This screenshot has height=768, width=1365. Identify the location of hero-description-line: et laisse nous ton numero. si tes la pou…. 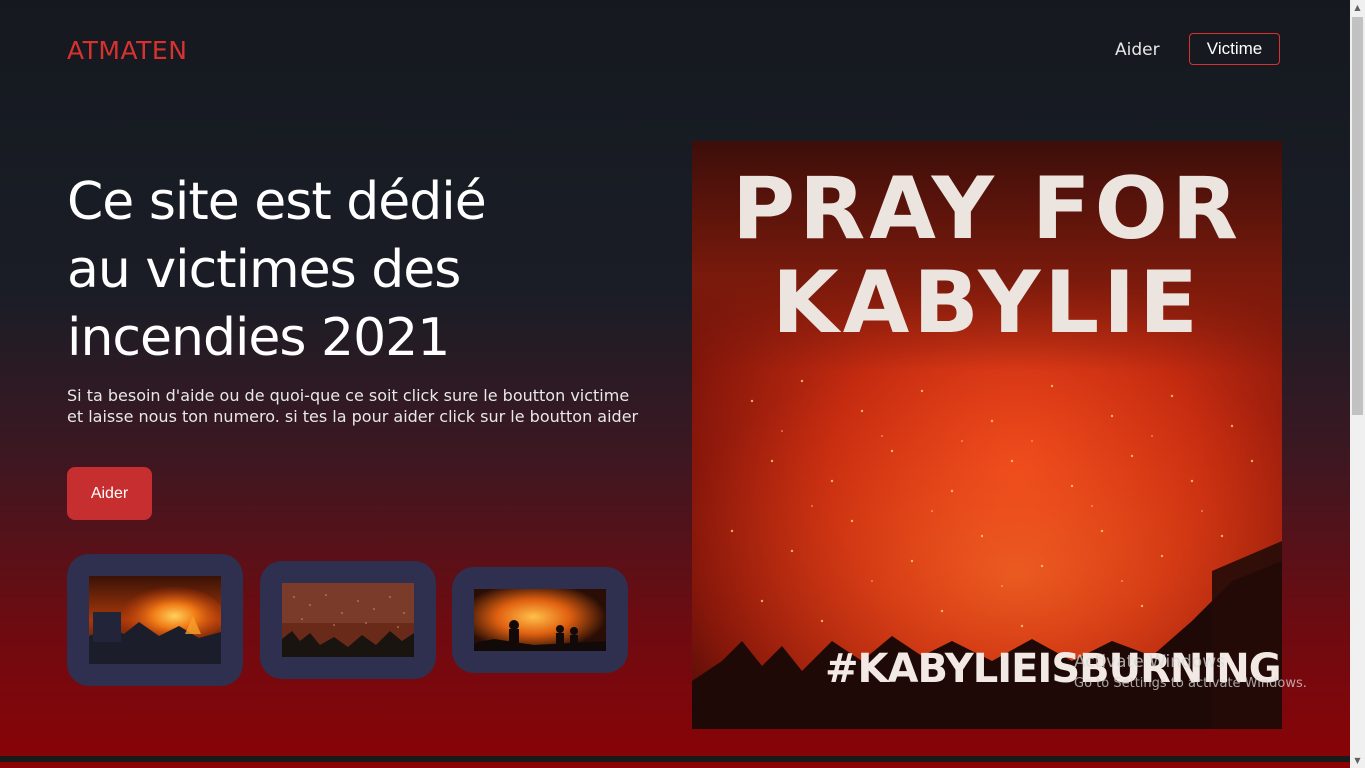
(353, 416).